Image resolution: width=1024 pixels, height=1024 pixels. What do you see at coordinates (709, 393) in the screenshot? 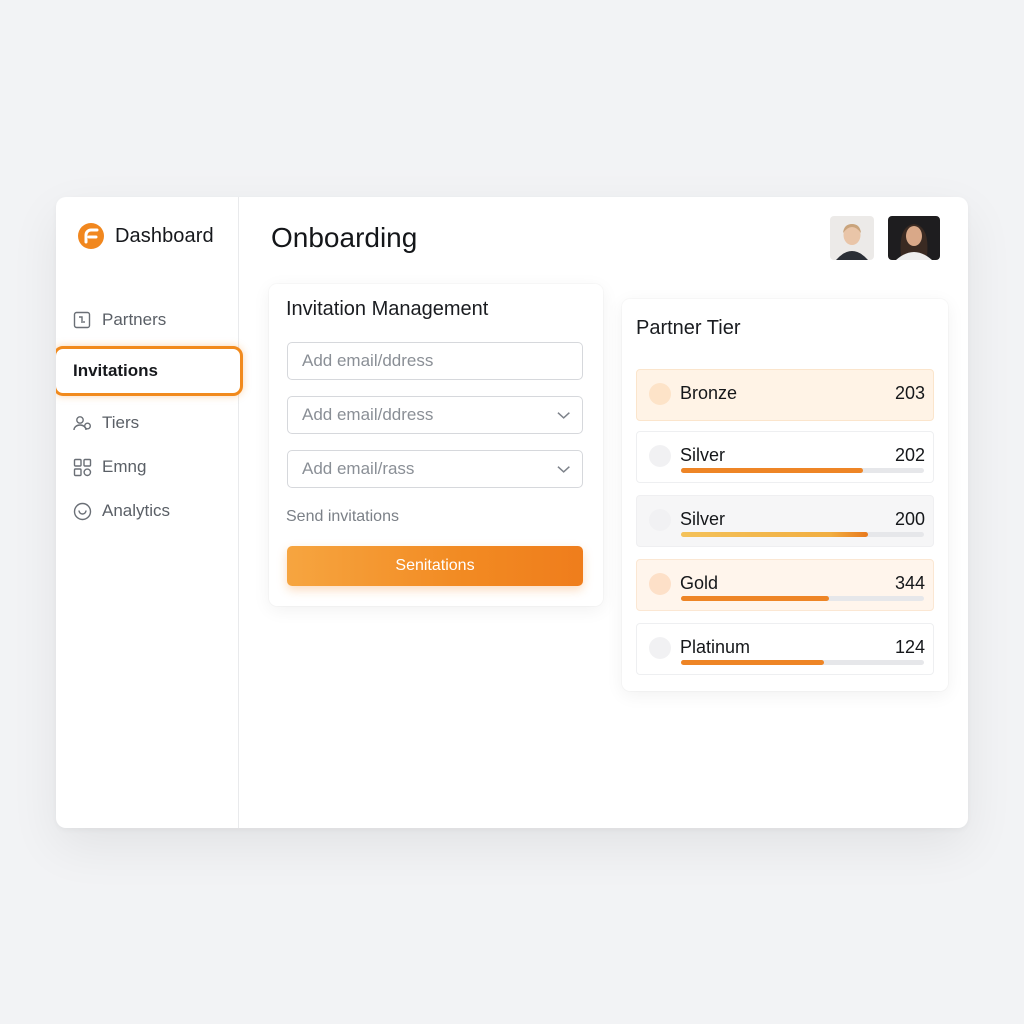
I see `tier-name: Bronze` at bounding box center [709, 393].